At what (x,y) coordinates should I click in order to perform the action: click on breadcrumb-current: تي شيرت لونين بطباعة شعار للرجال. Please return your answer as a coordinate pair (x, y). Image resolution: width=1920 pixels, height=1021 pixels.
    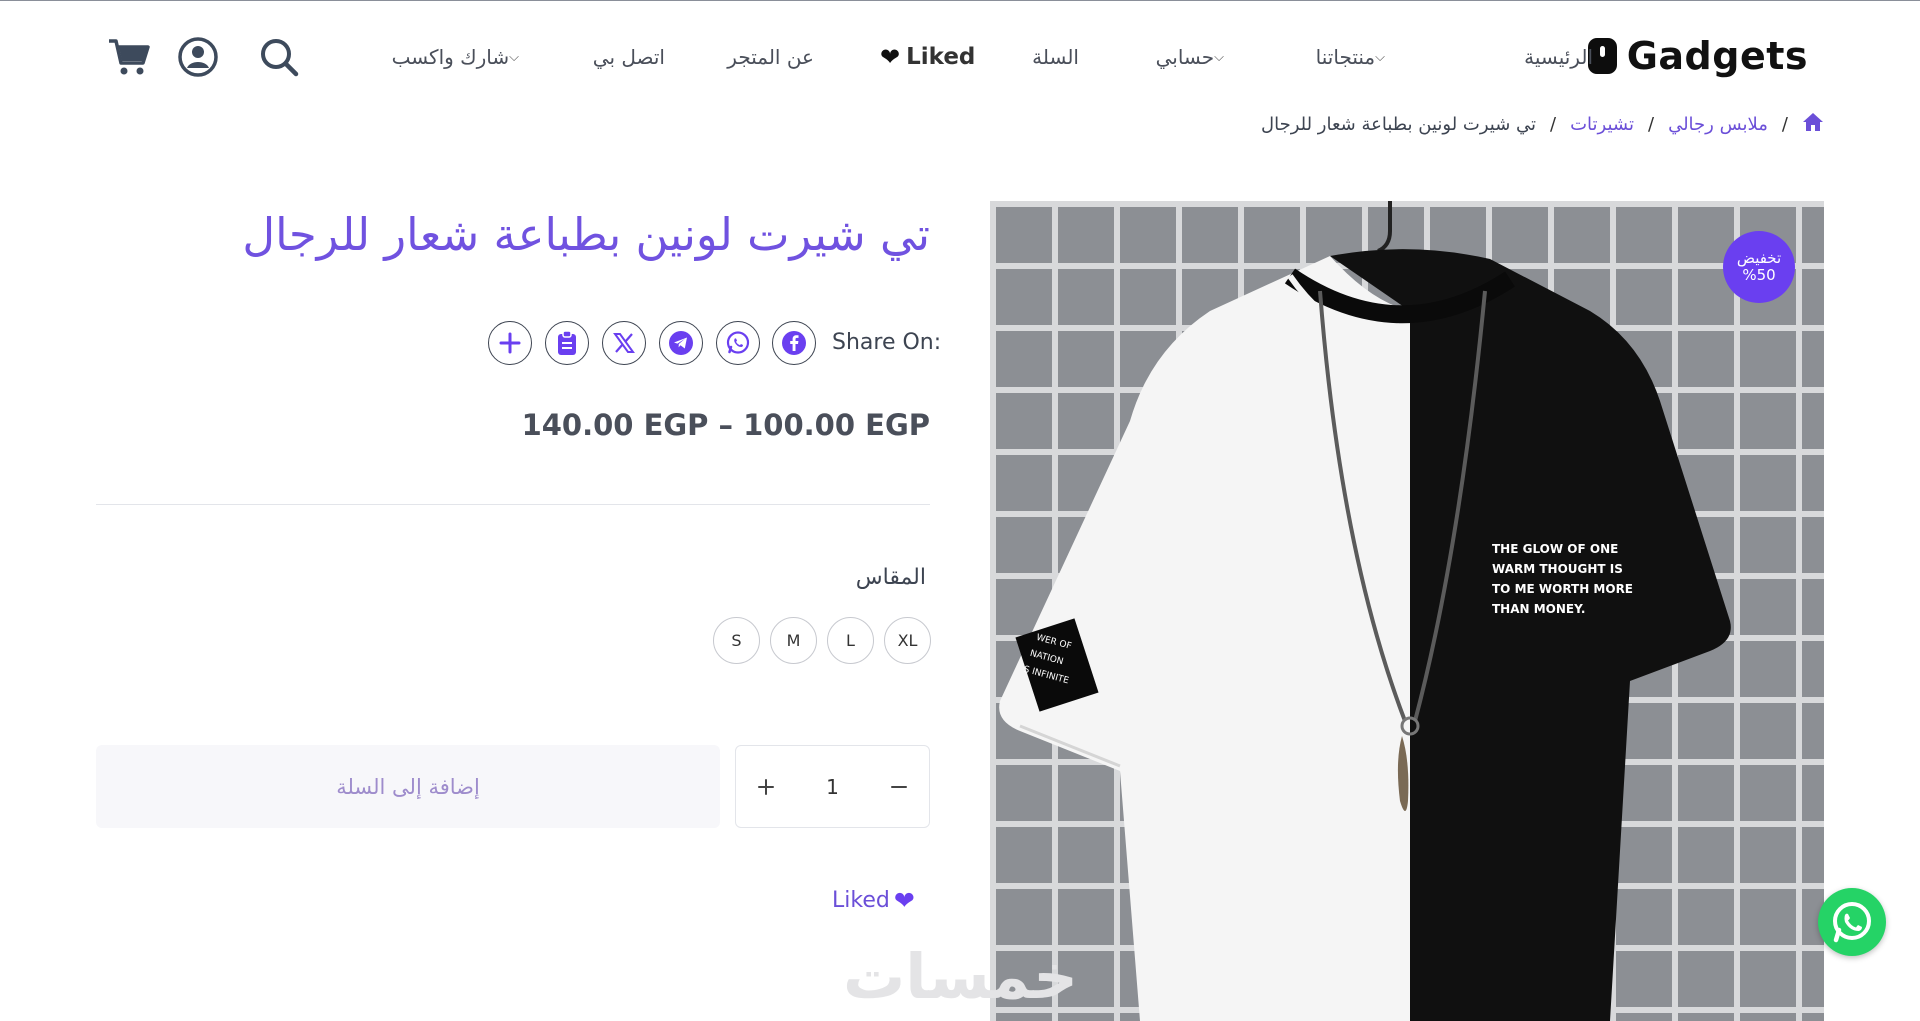
    Looking at the image, I should click on (1399, 124).